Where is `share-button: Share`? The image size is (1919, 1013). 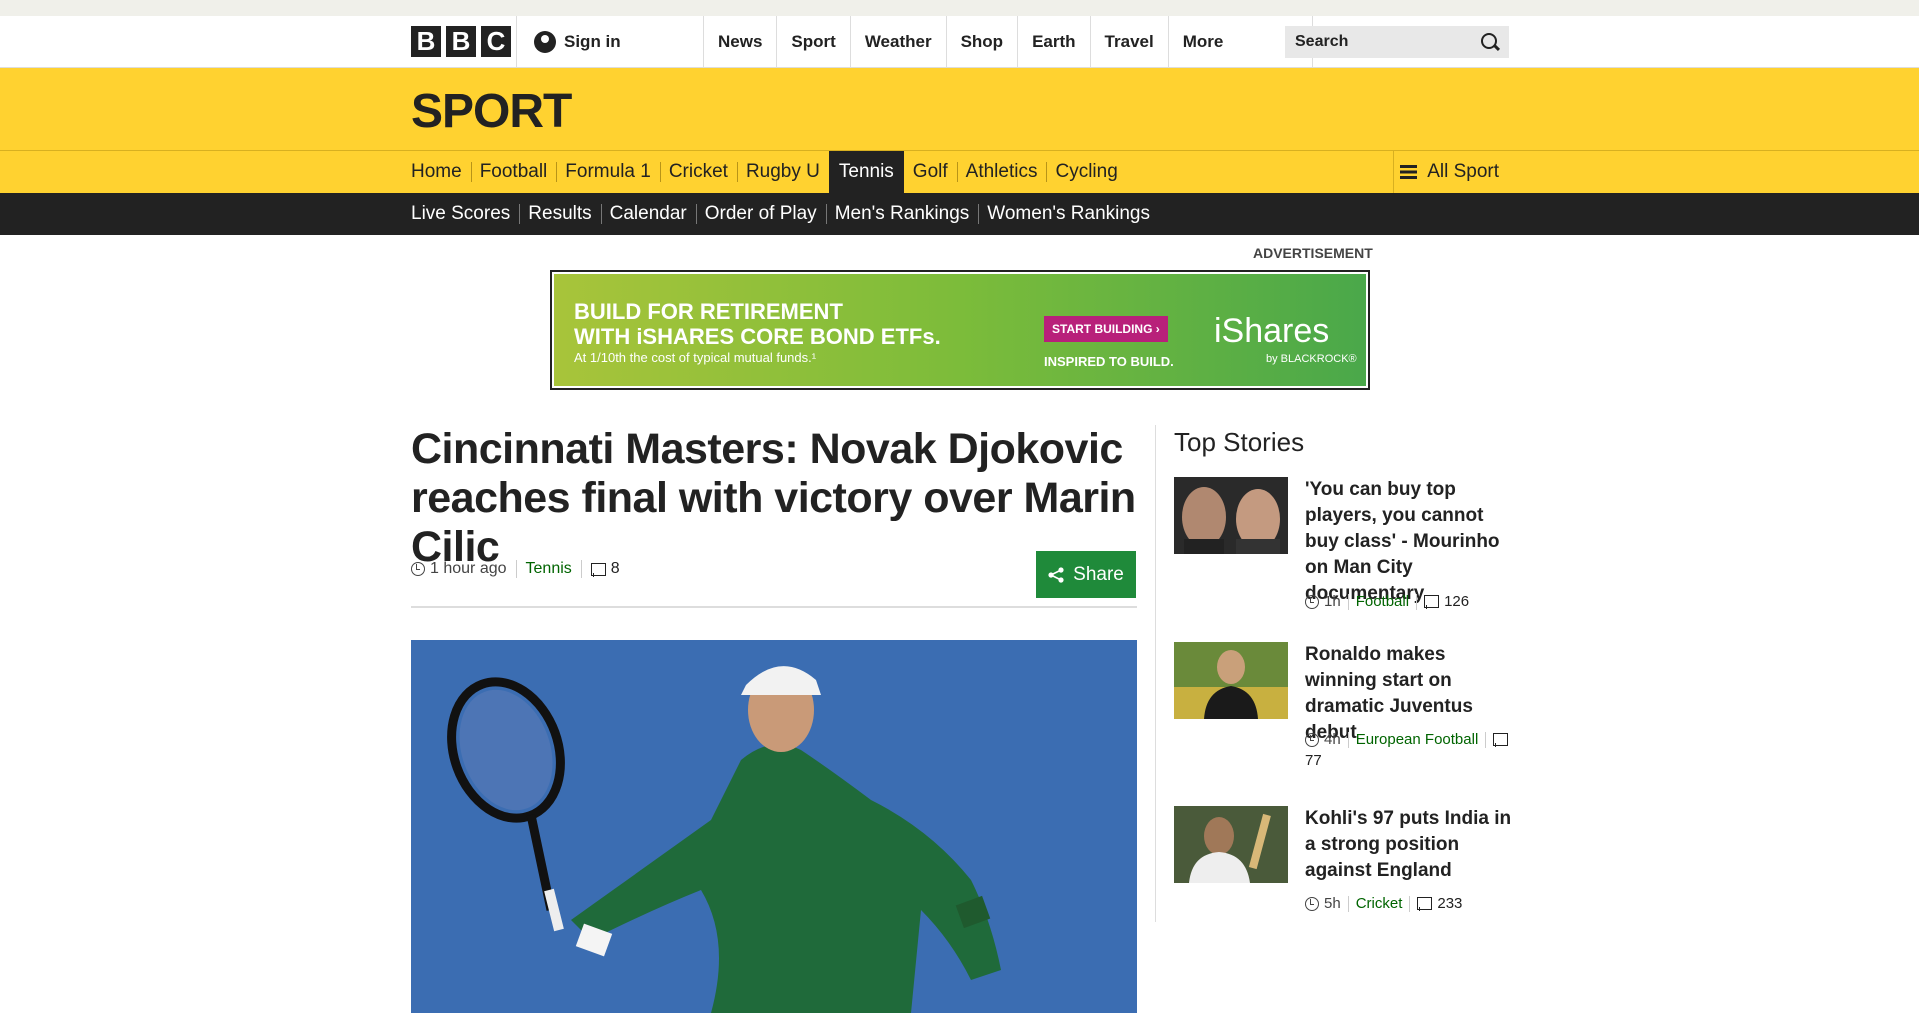
share-button: Share is located at coordinates (1086, 574).